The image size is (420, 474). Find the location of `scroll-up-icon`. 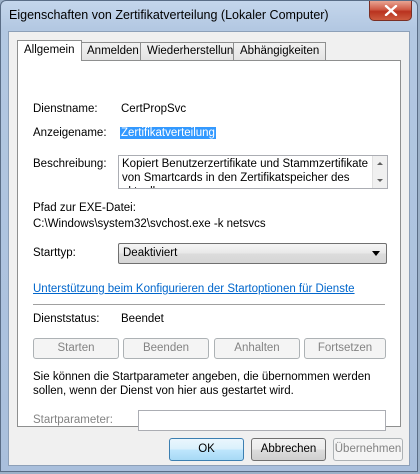

scroll-up-icon is located at coordinates (380, 163).